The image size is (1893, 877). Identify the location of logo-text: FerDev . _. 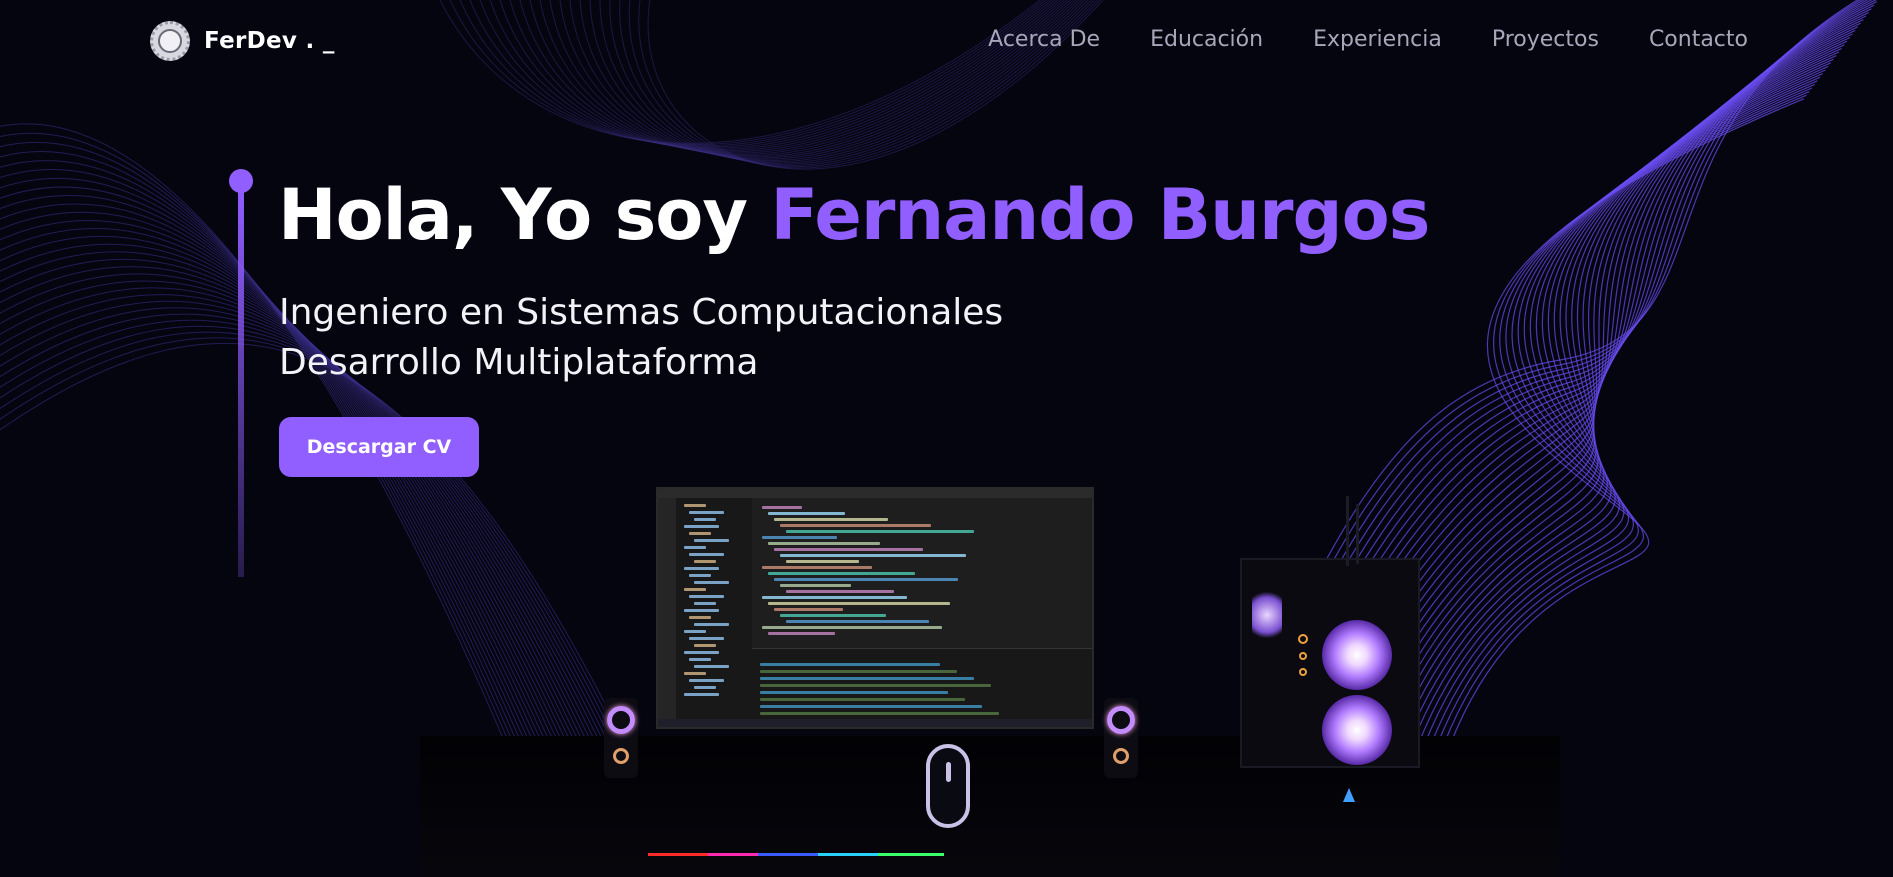
(269, 41).